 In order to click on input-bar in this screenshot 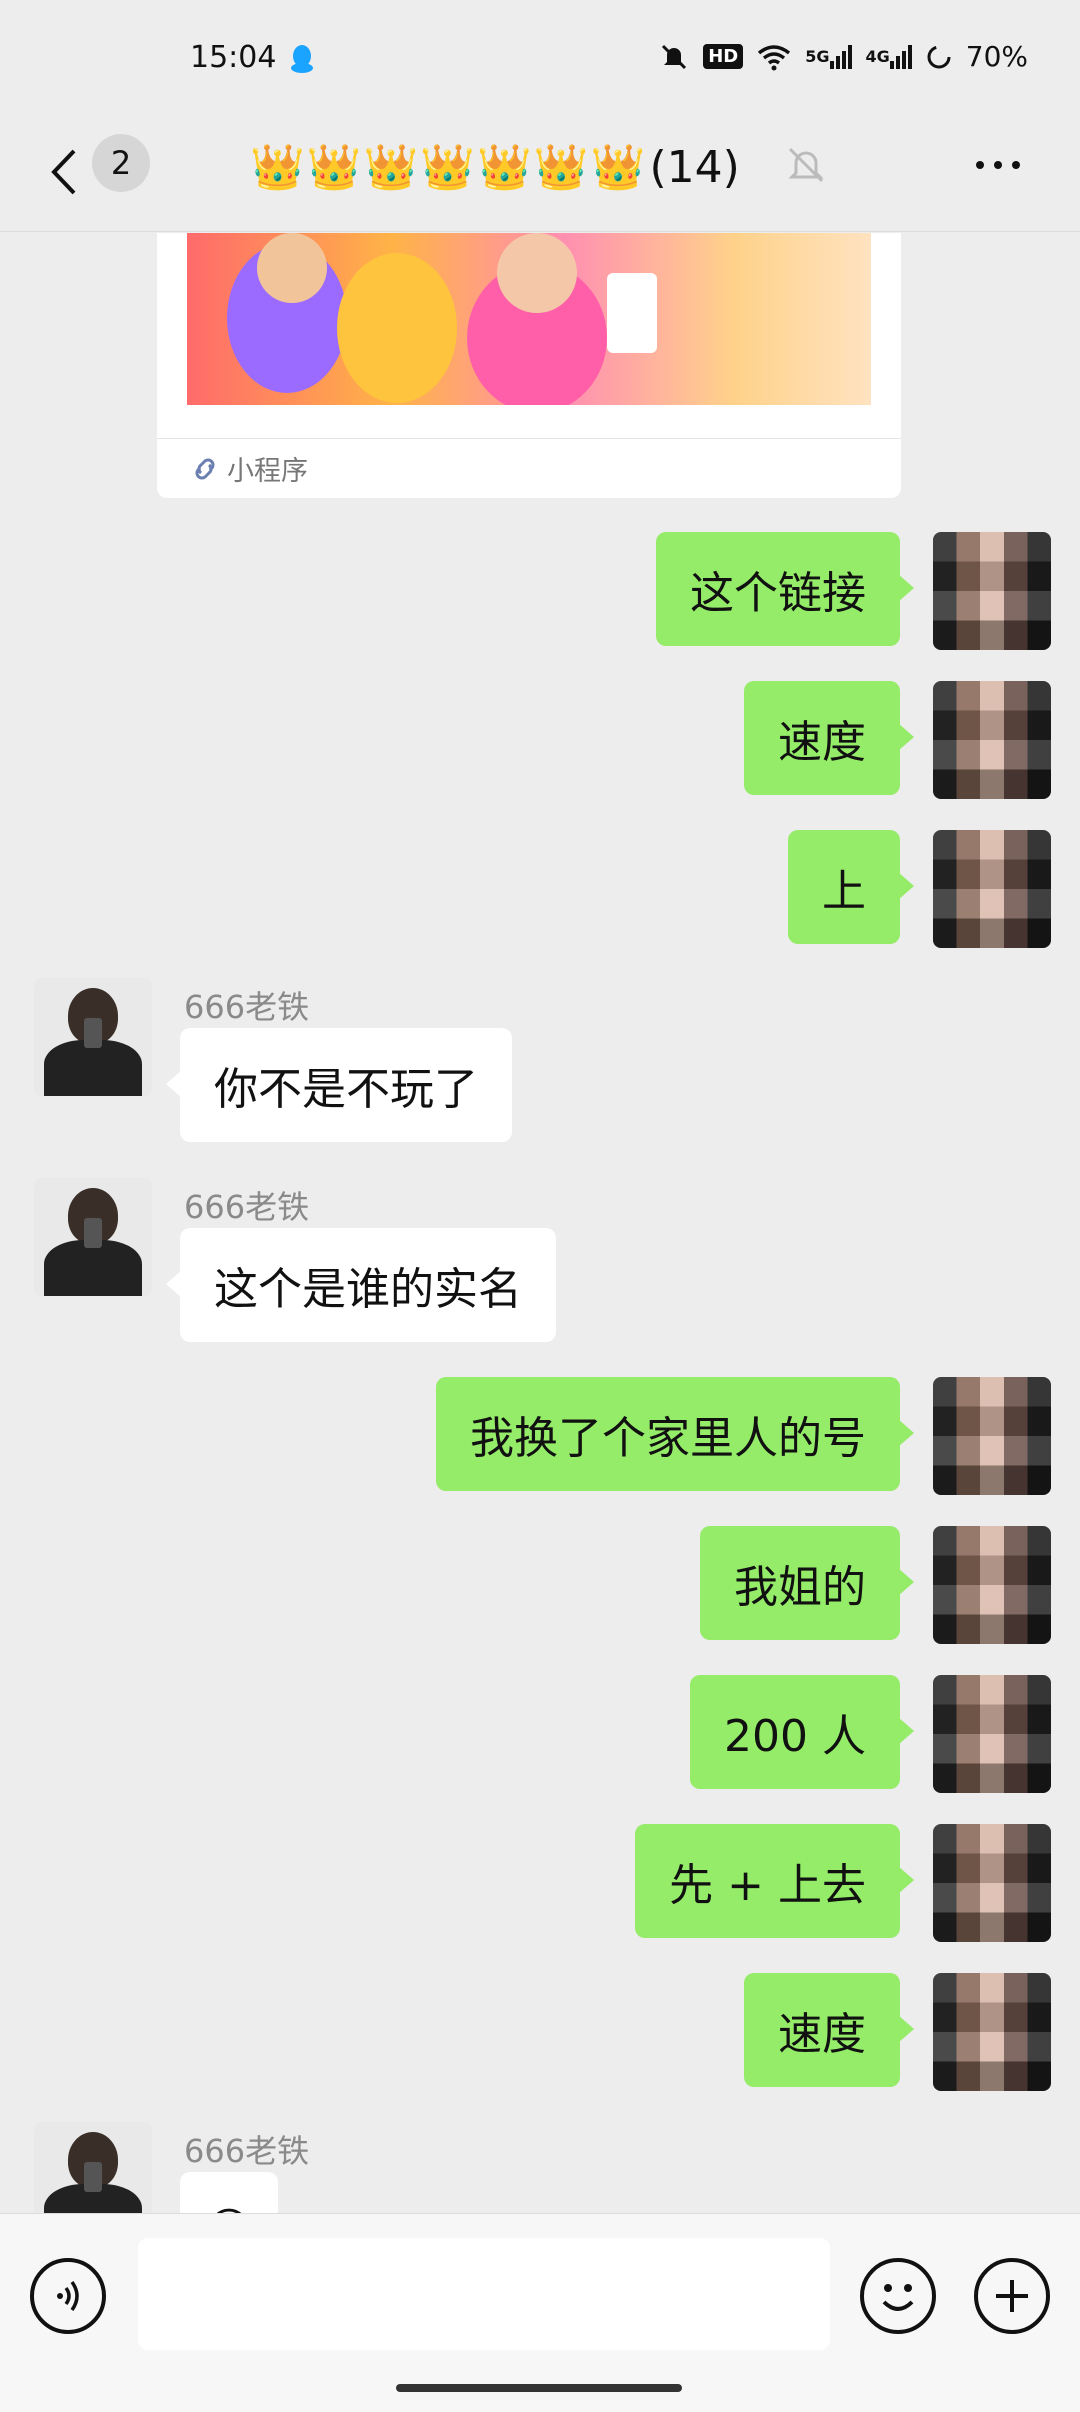, I will do `click(540, 2312)`.